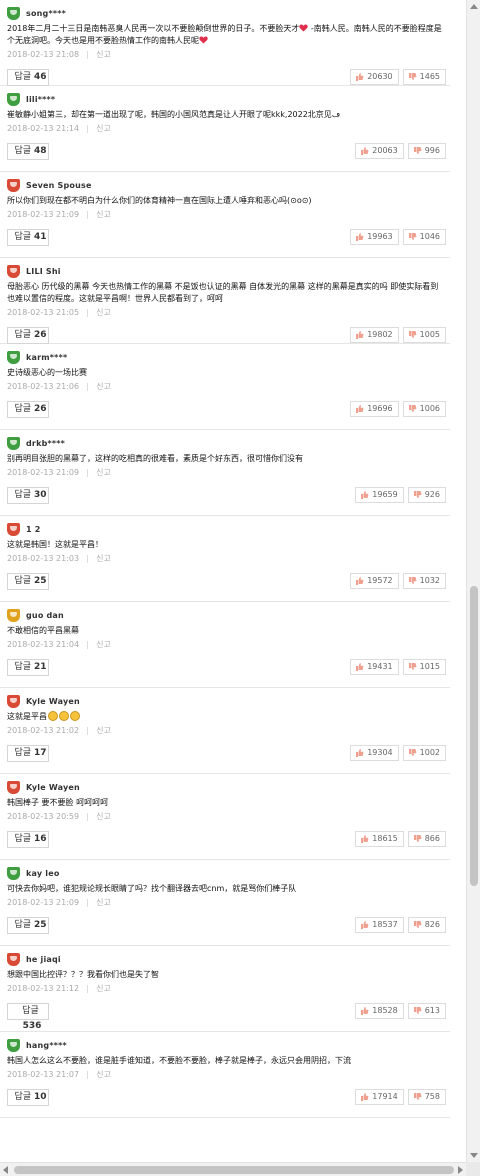  Describe the element at coordinates (46, 13) in the screenshot. I see `user-nickname: song****` at that location.